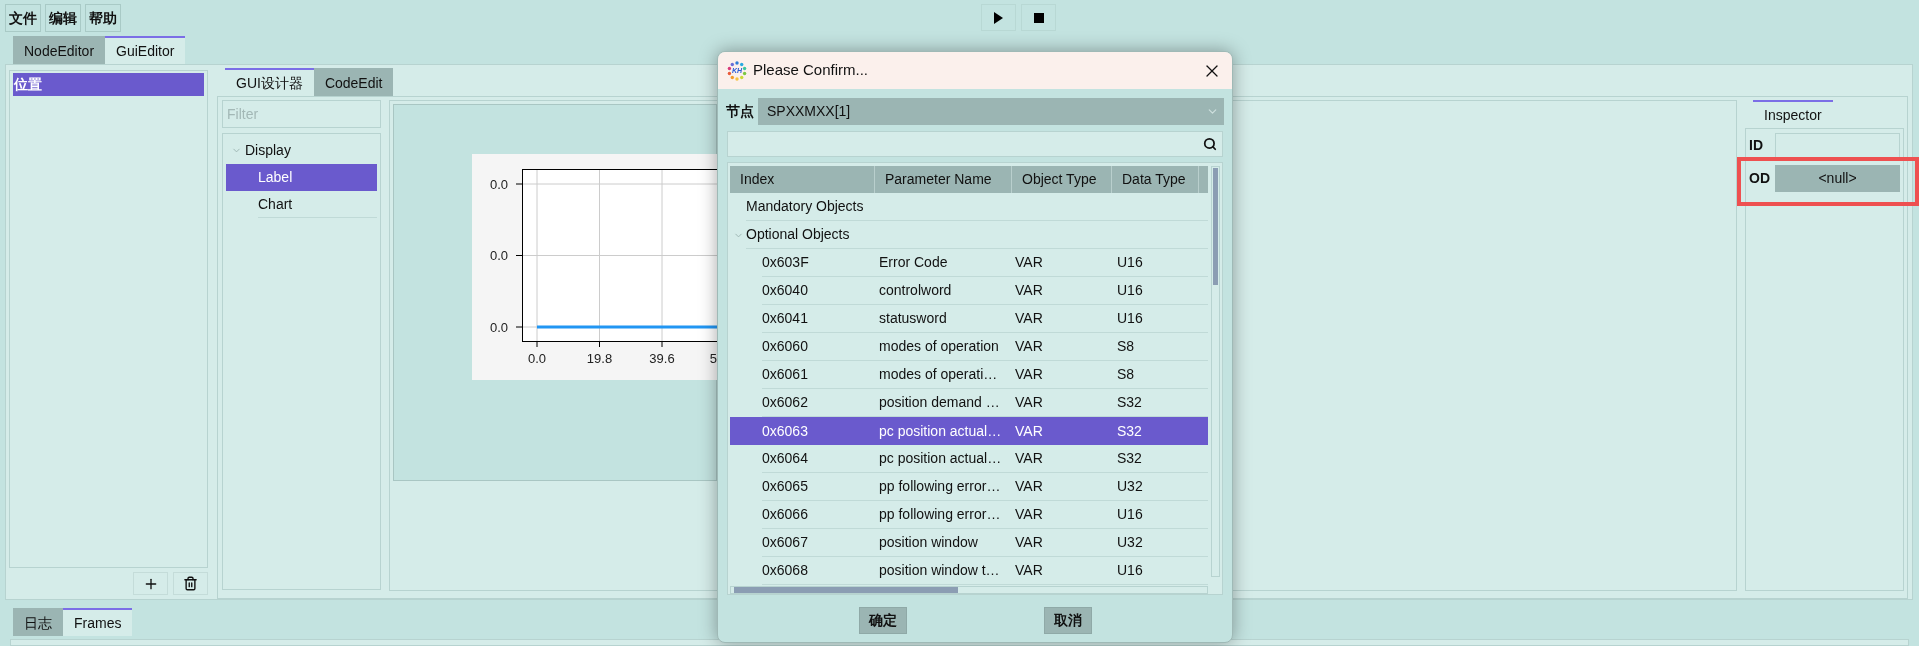 This screenshot has width=1919, height=646. What do you see at coordinates (969, 291) in the screenshot?
I see `table-row: 0x6040 controlword VAR U16` at bounding box center [969, 291].